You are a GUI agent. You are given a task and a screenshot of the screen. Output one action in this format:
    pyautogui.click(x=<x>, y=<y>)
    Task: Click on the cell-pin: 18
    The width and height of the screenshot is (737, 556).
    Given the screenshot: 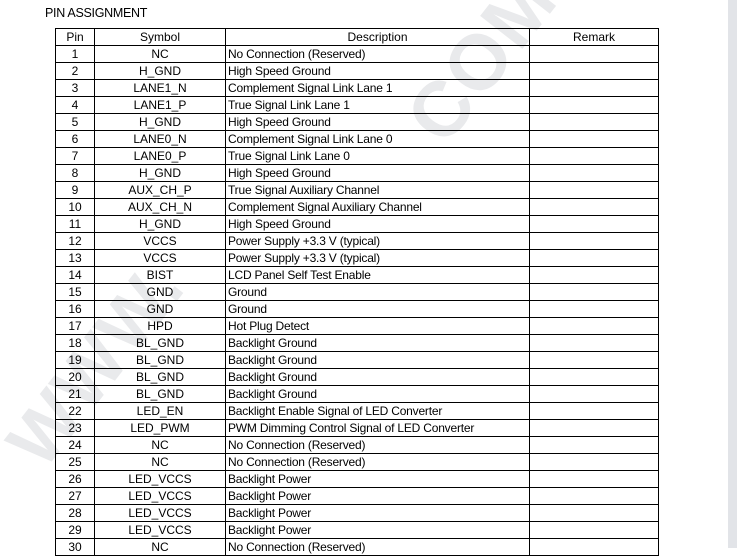 What is the action you would take?
    pyautogui.click(x=75, y=343)
    